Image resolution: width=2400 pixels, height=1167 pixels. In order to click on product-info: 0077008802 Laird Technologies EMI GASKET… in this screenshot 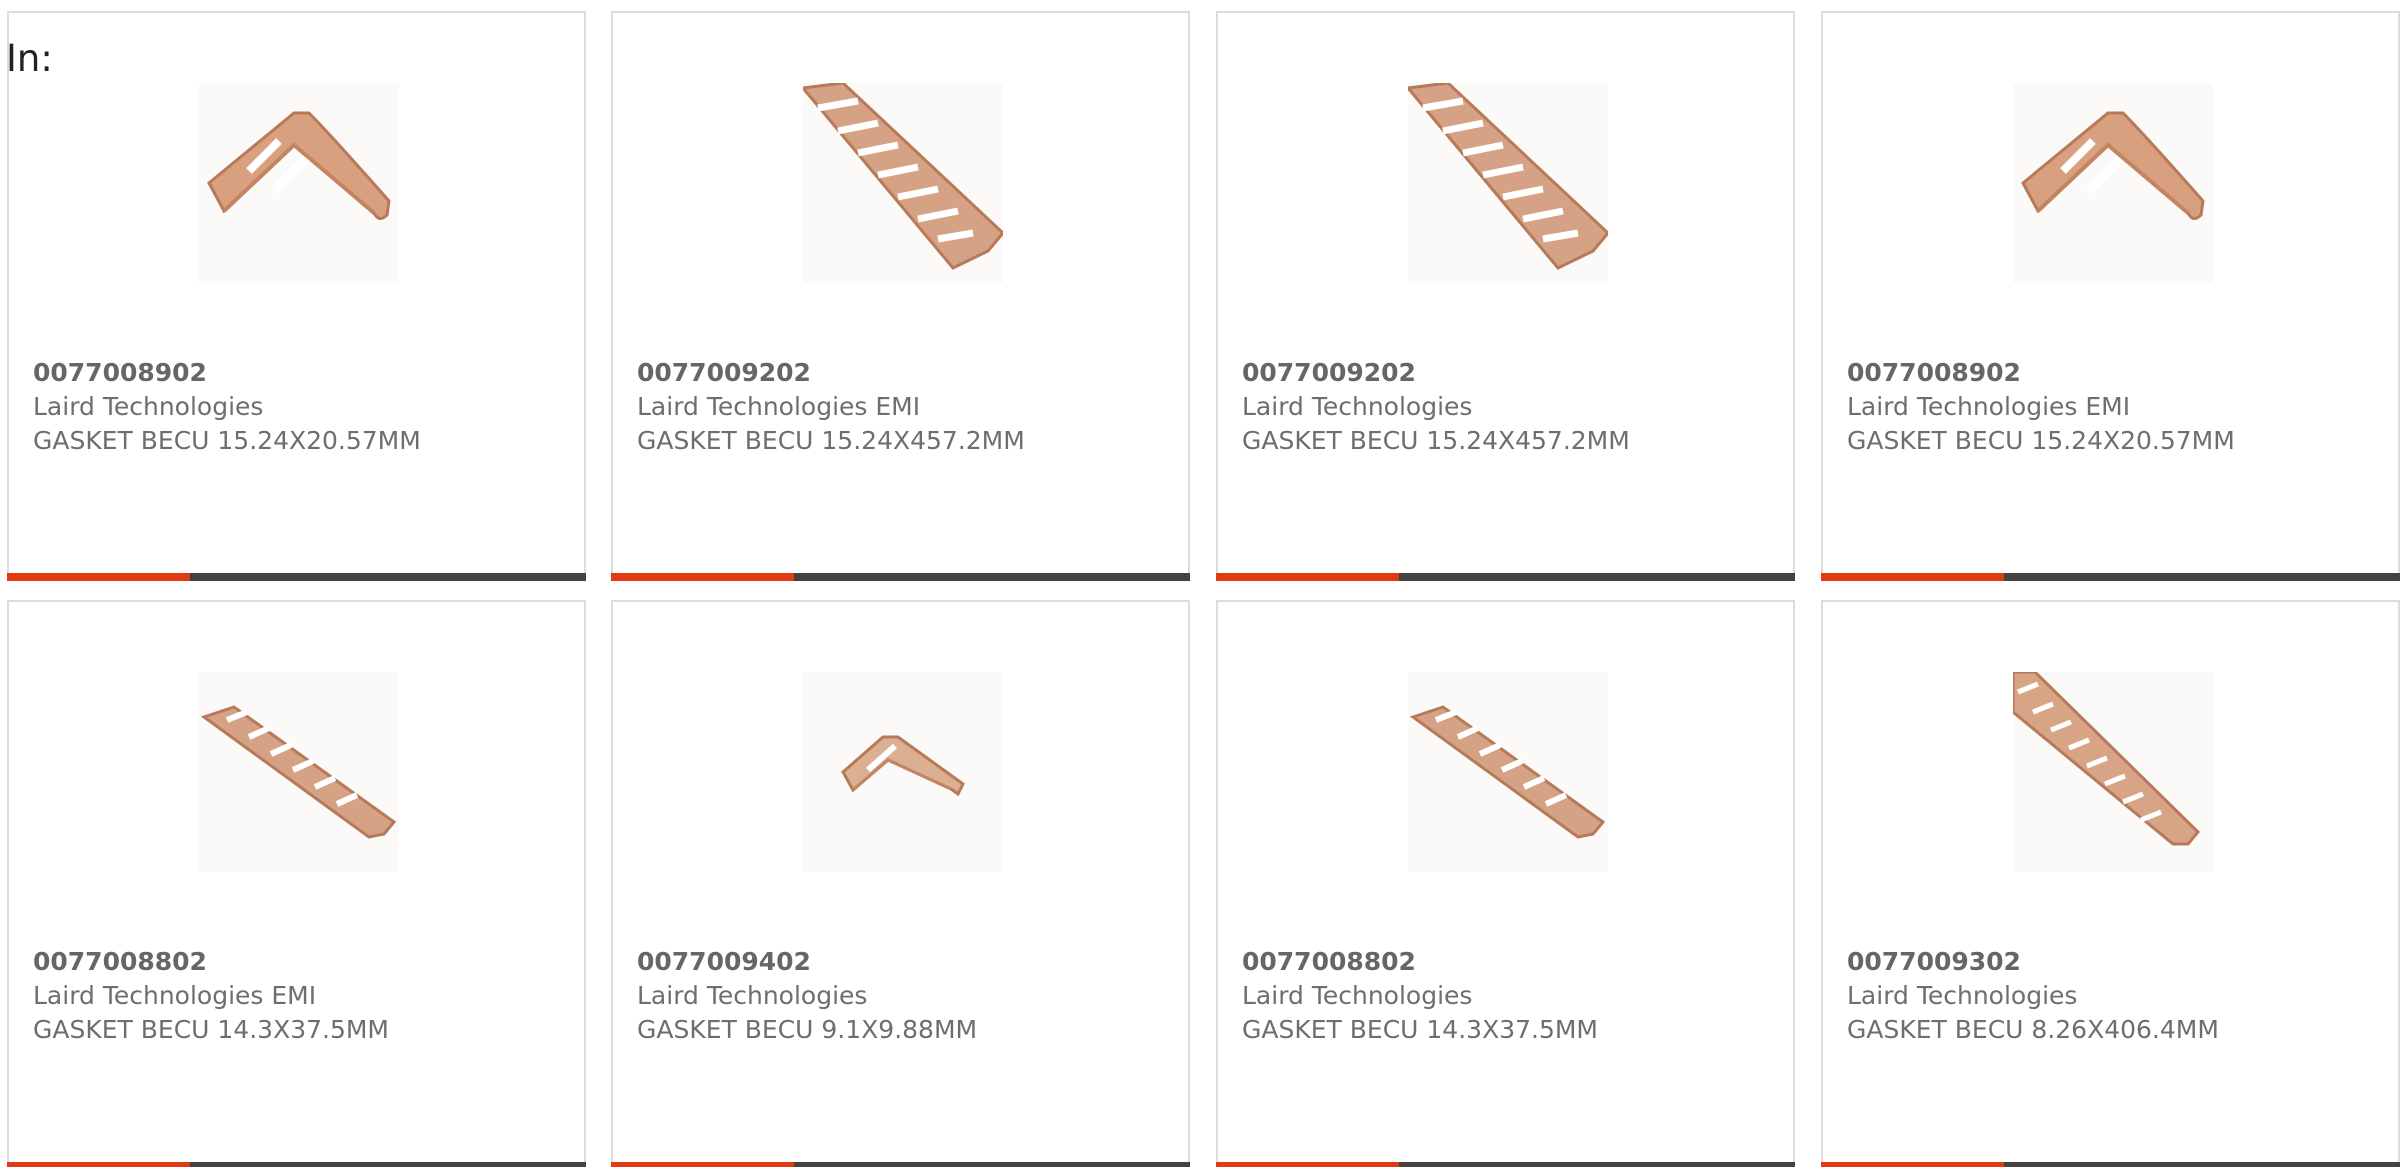, I will do `click(302, 996)`.